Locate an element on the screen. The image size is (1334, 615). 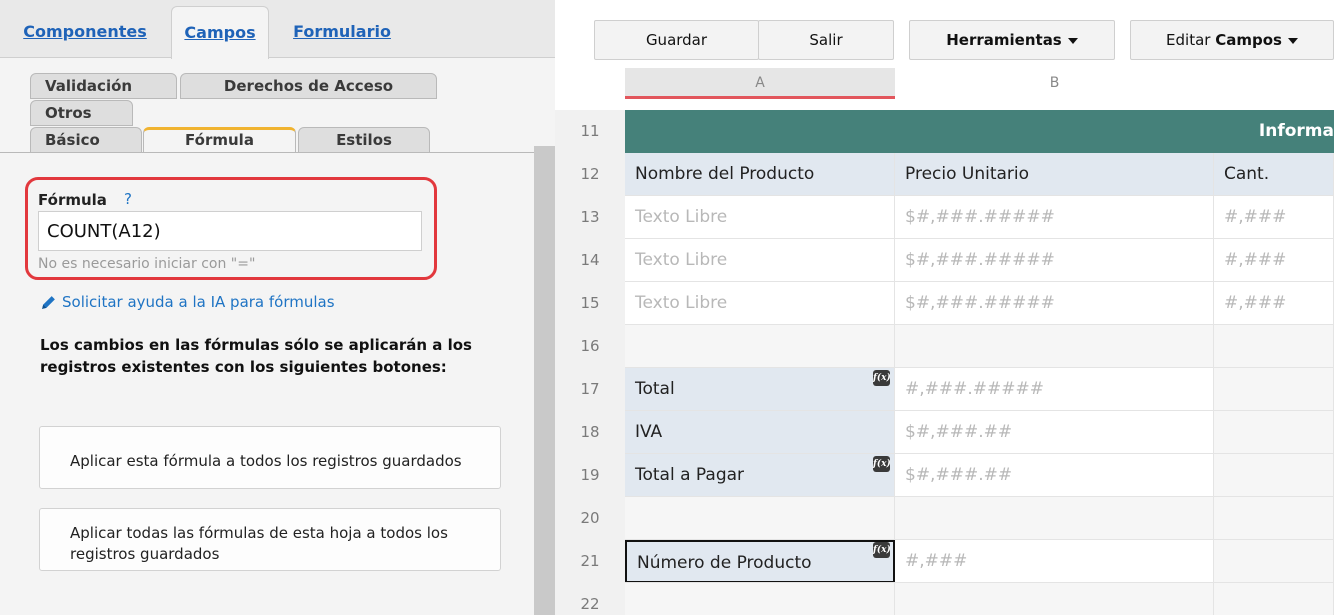
ai-help-link: Solicitar ayuda a la IA para fórmulas is located at coordinates (187, 302).